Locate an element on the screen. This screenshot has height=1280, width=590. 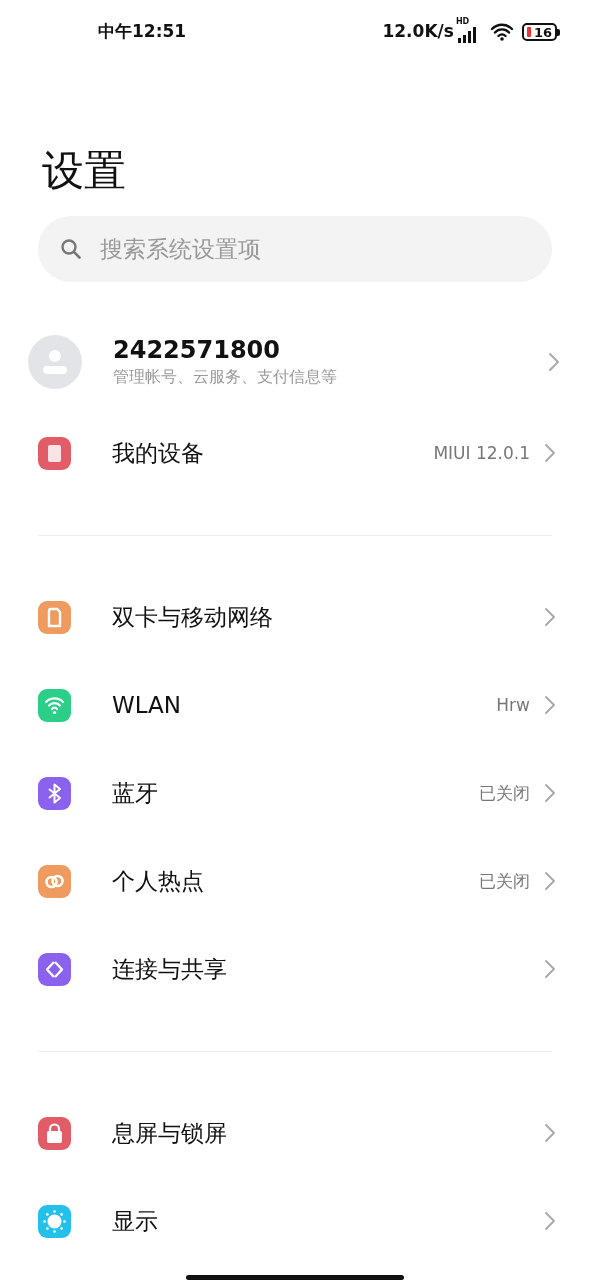
item-value: MIUI 12.0.1 is located at coordinates (481, 453).